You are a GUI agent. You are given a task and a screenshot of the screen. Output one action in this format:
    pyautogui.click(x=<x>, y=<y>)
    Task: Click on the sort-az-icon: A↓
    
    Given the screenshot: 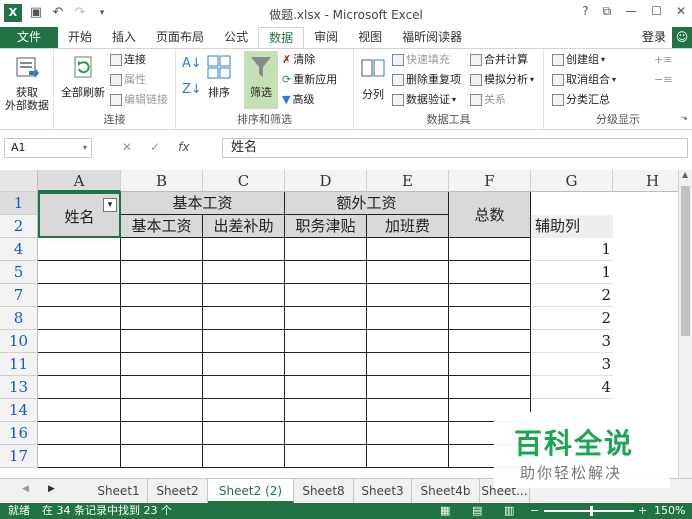 What is the action you would take?
    pyautogui.click(x=192, y=64)
    